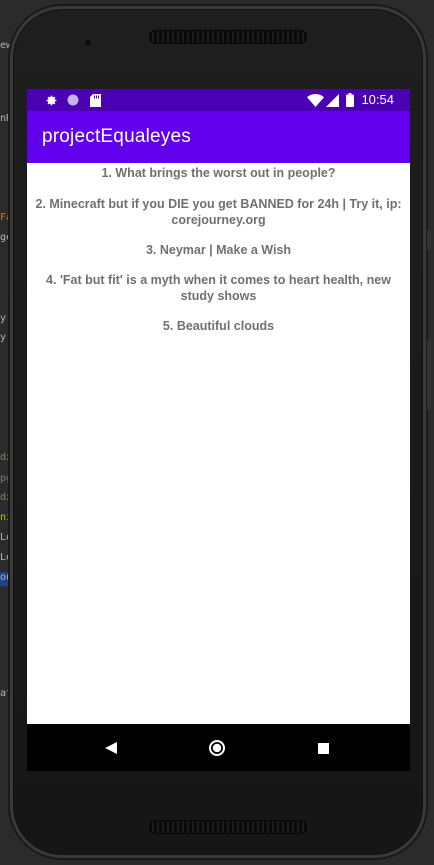 Image resolution: width=434 pixels, height=865 pixels. What do you see at coordinates (429, 375) in the screenshot?
I see `volume-button` at bounding box center [429, 375].